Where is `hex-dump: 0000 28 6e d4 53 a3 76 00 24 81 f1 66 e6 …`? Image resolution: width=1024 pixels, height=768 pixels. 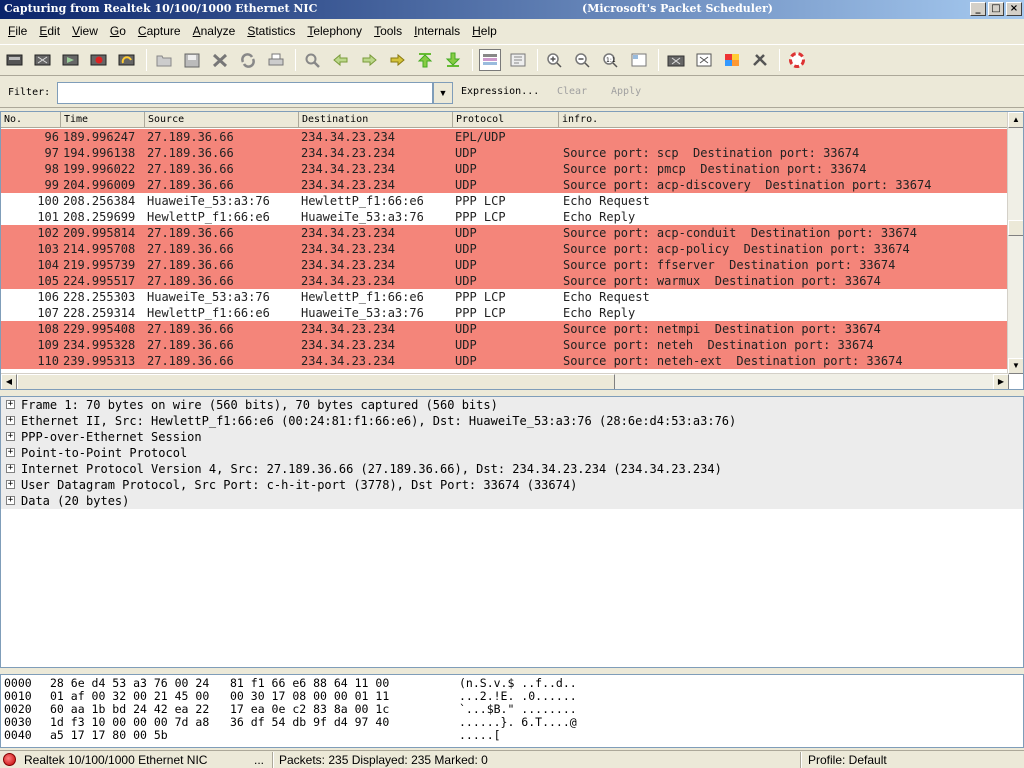 hex-dump: 0000 28 6e d4 53 a3 76 00 24 81 f1 66 e6 … is located at coordinates (512, 711).